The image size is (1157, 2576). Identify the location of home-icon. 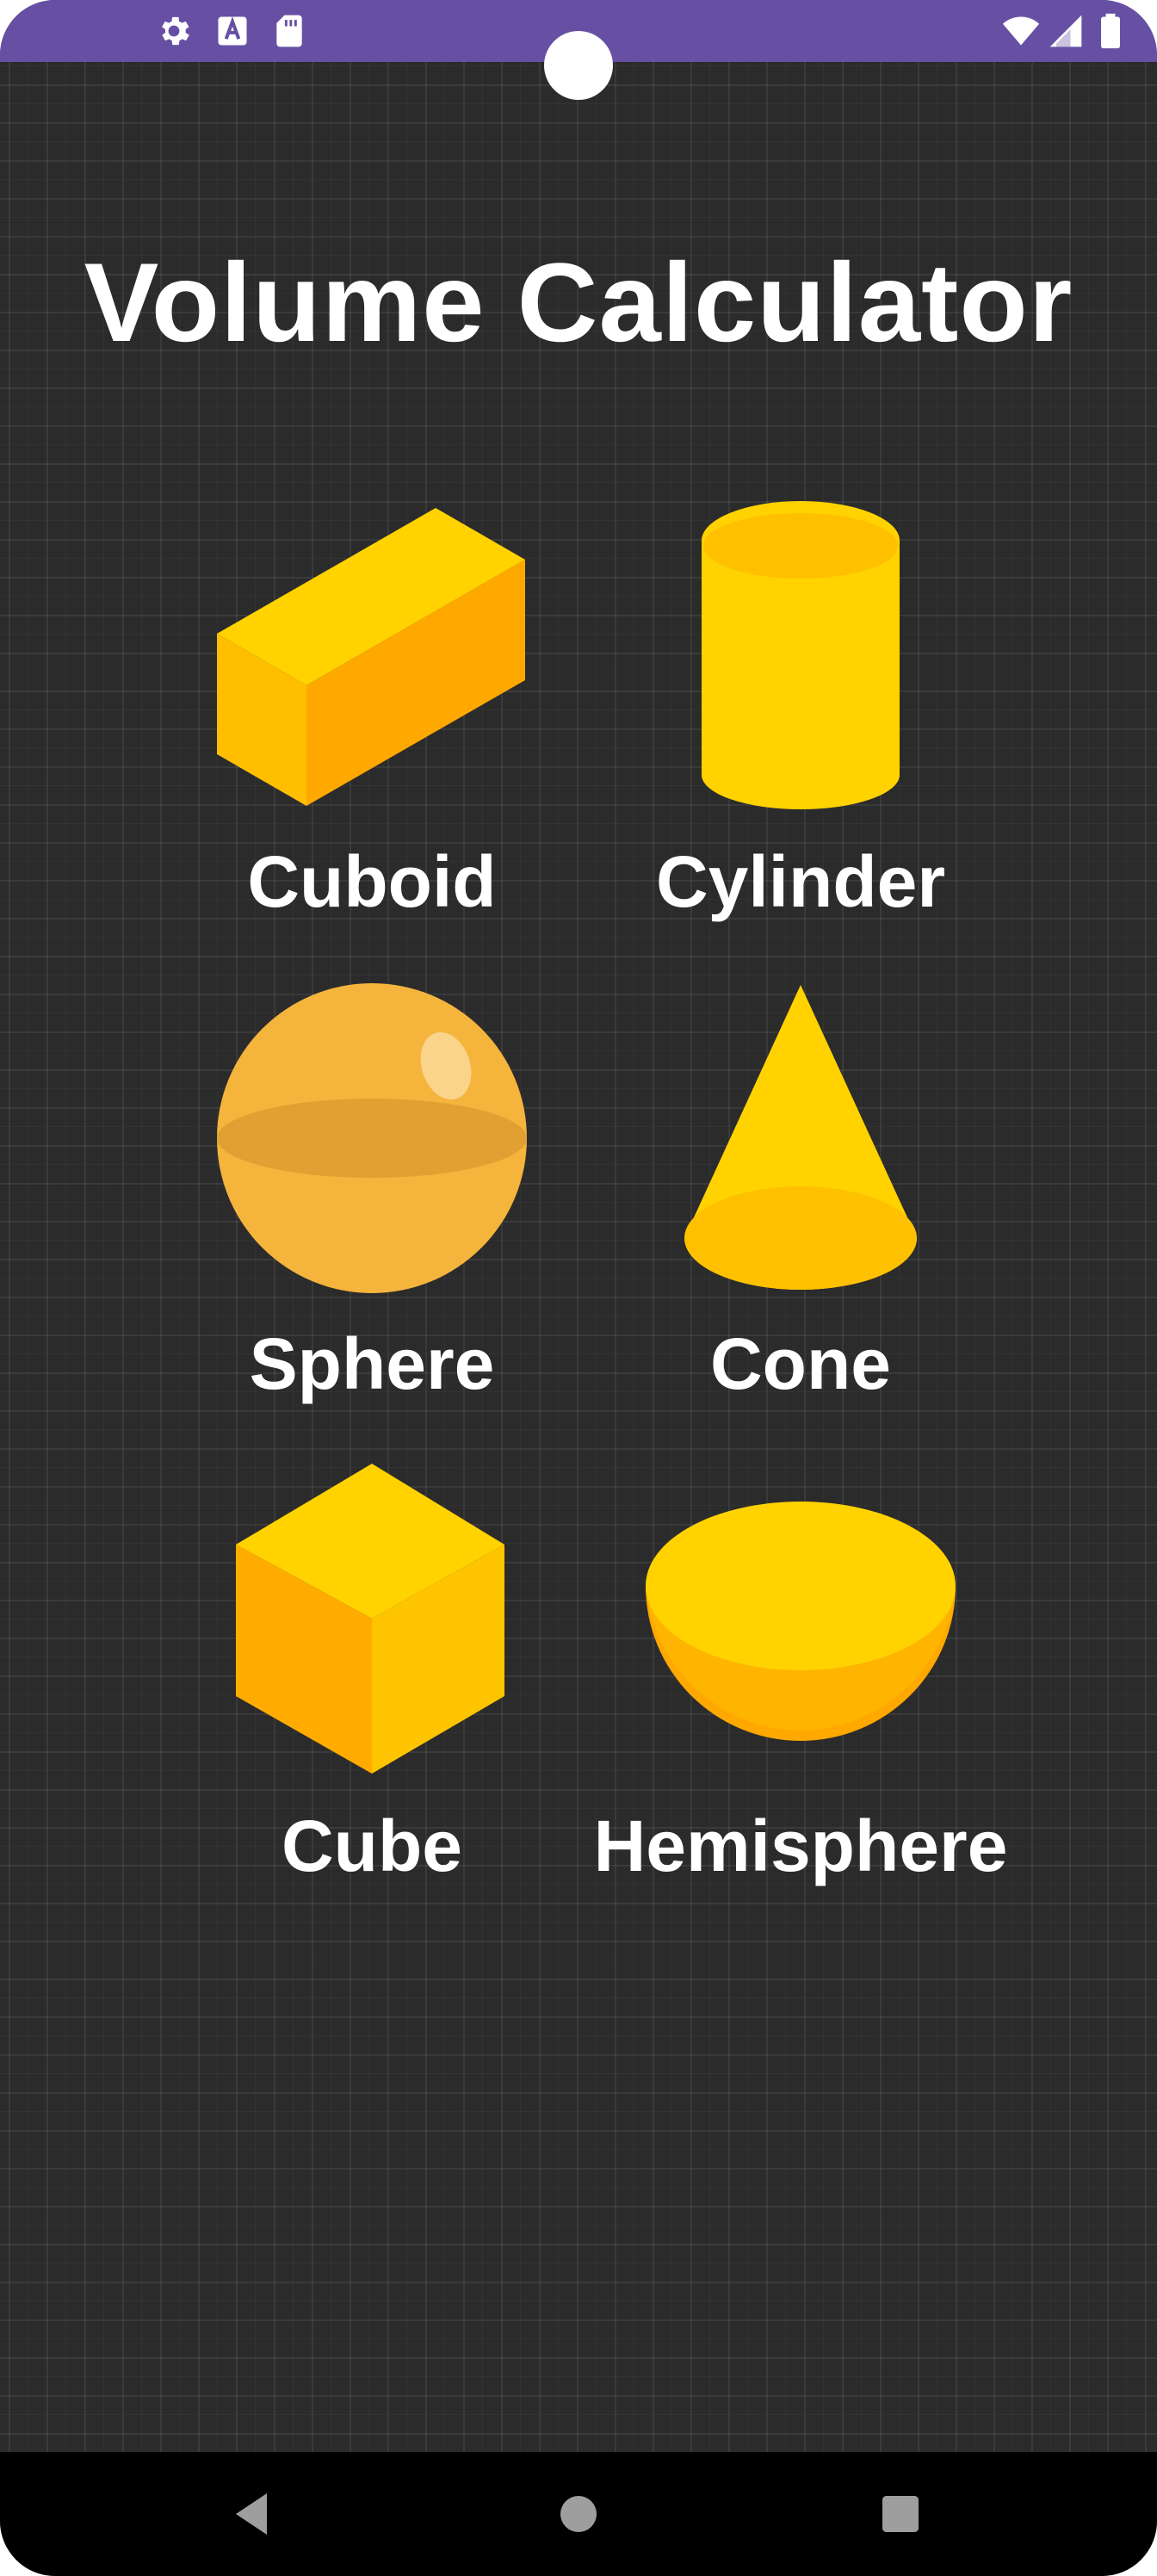
(579, 2514).